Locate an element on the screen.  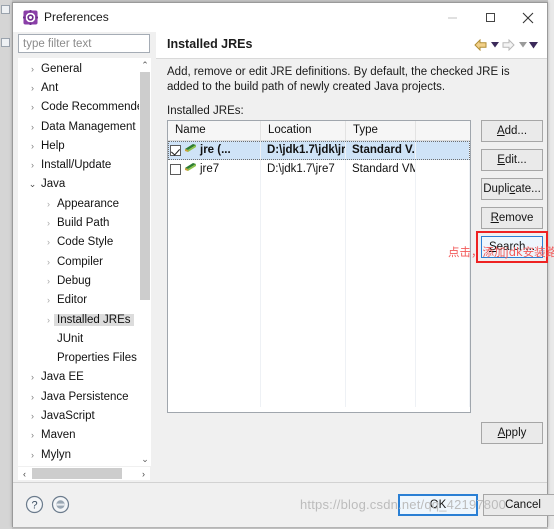
apply-button: Apply is located at coordinates (512, 433).